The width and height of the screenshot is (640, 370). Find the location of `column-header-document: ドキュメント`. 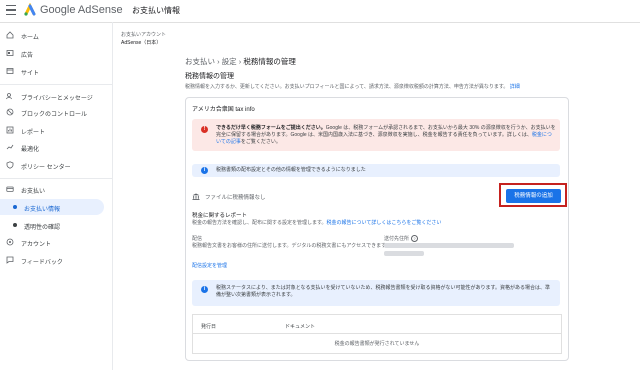

column-header-document: ドキュメント is located at coordinates (300, 327).